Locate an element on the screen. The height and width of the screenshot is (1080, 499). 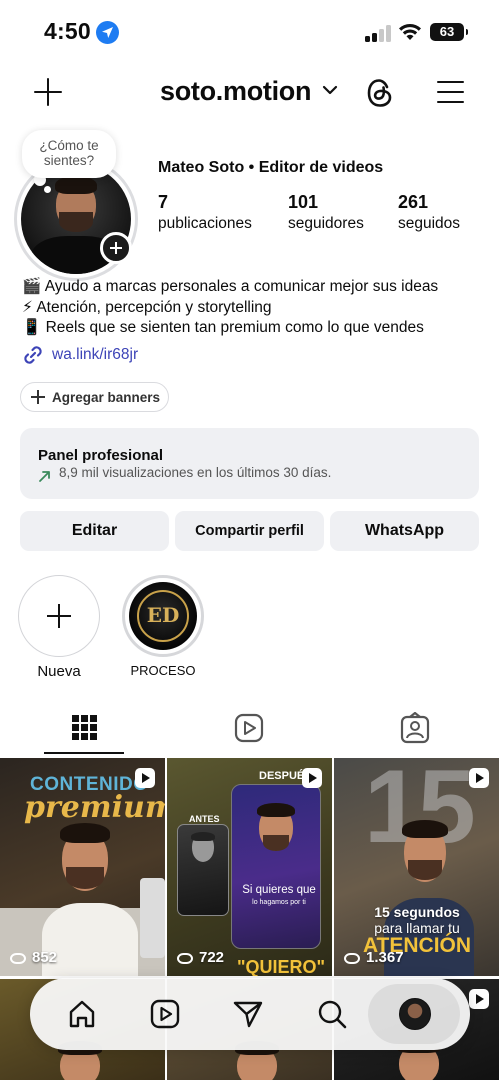
highlight-monogram: ED is located at coordinates (163, 615).